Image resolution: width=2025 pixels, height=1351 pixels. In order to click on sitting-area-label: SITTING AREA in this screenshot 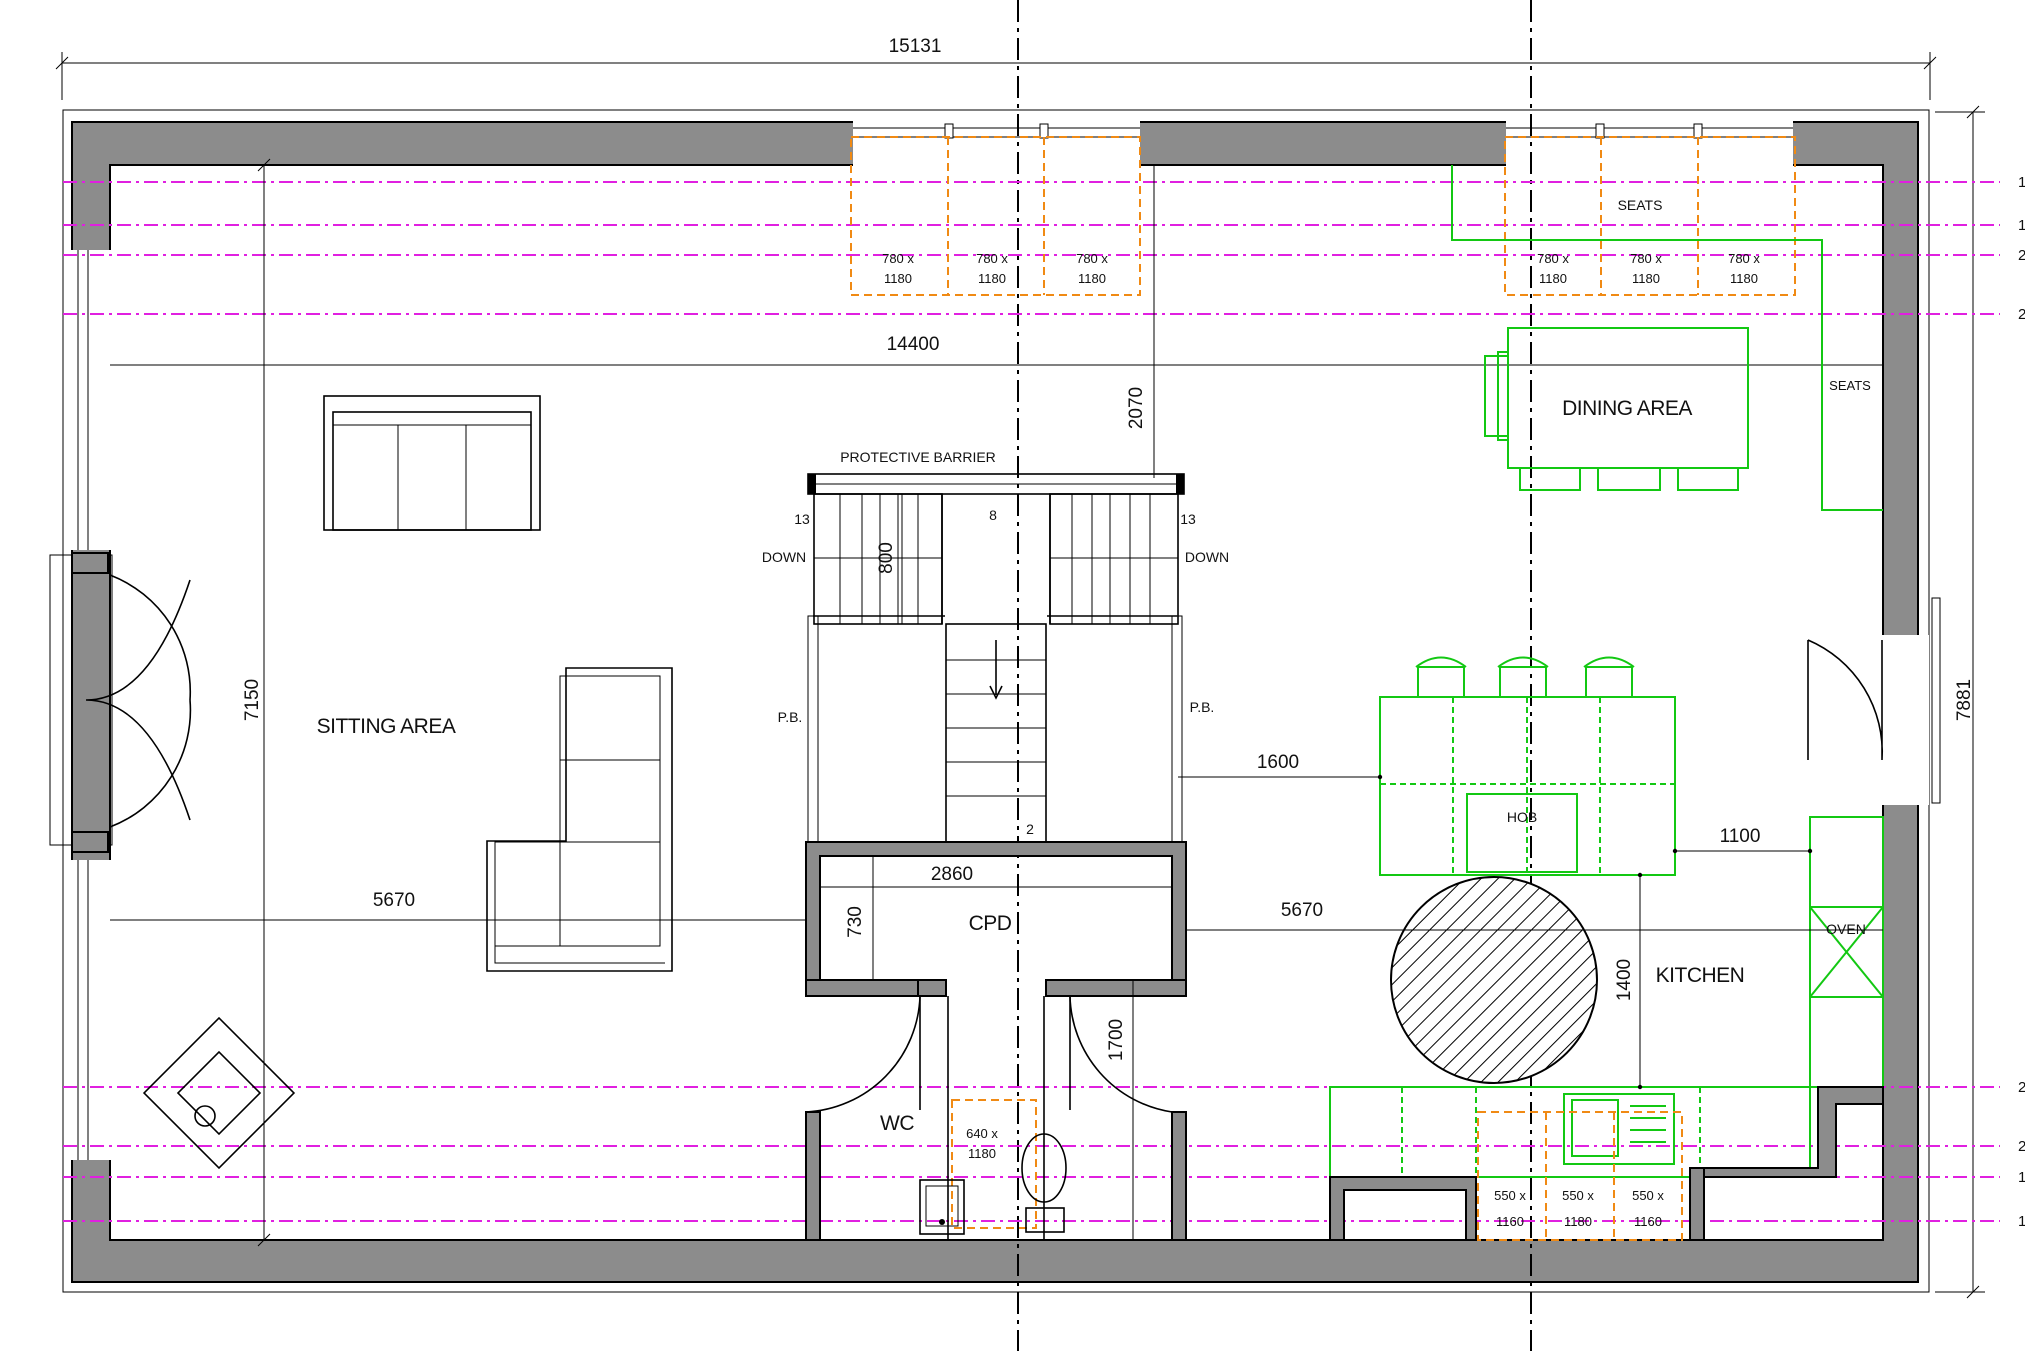, I will do `click(386, 726)`.